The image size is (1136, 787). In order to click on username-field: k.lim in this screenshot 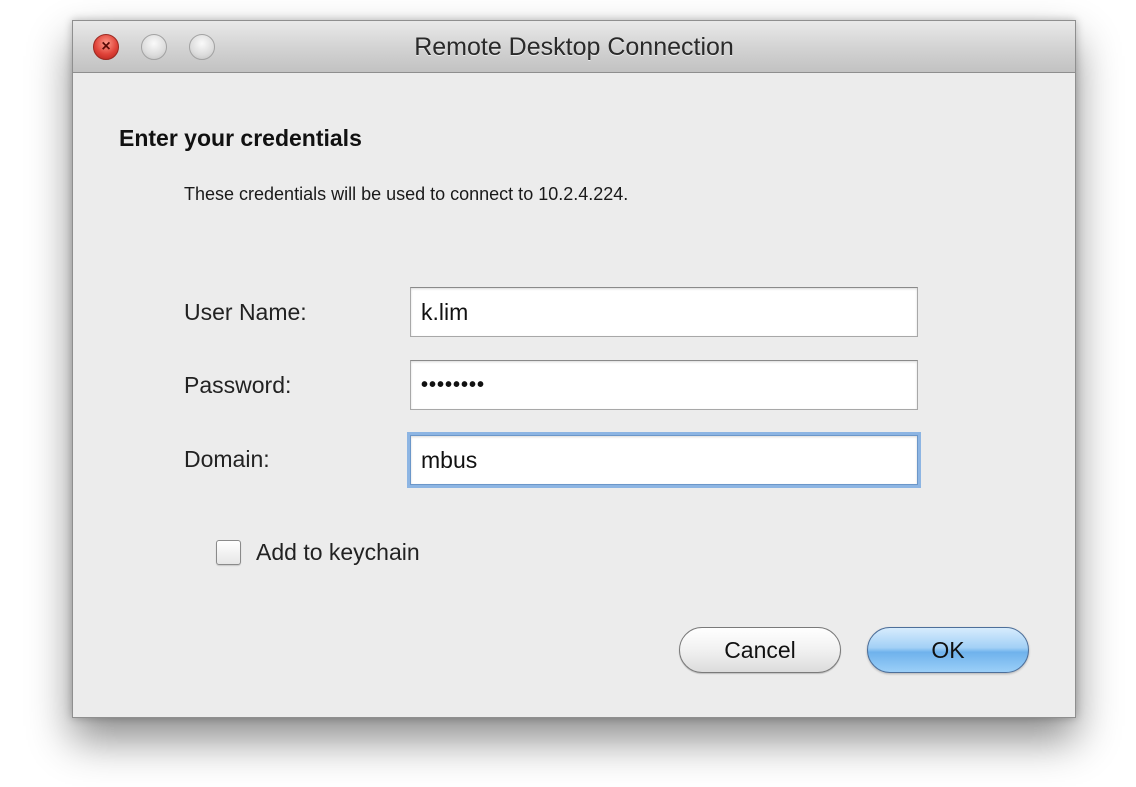, I will do `click(664, 312)`.